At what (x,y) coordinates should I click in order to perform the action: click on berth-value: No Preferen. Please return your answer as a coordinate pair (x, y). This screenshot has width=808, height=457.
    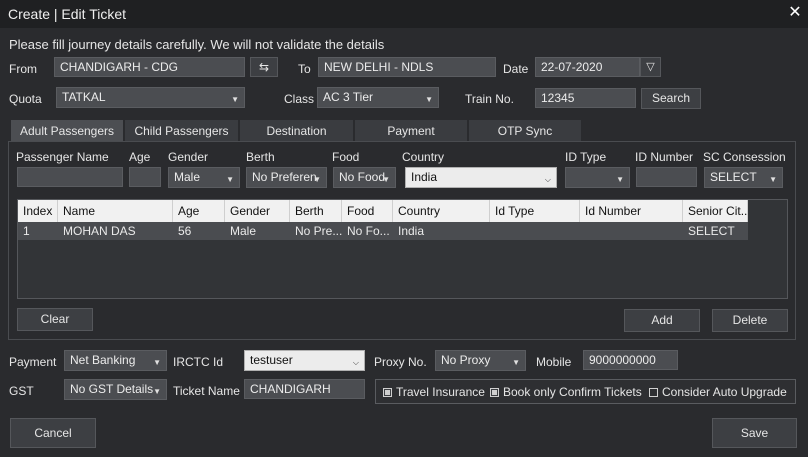
    Looking at the image, I should click on (284, 177).